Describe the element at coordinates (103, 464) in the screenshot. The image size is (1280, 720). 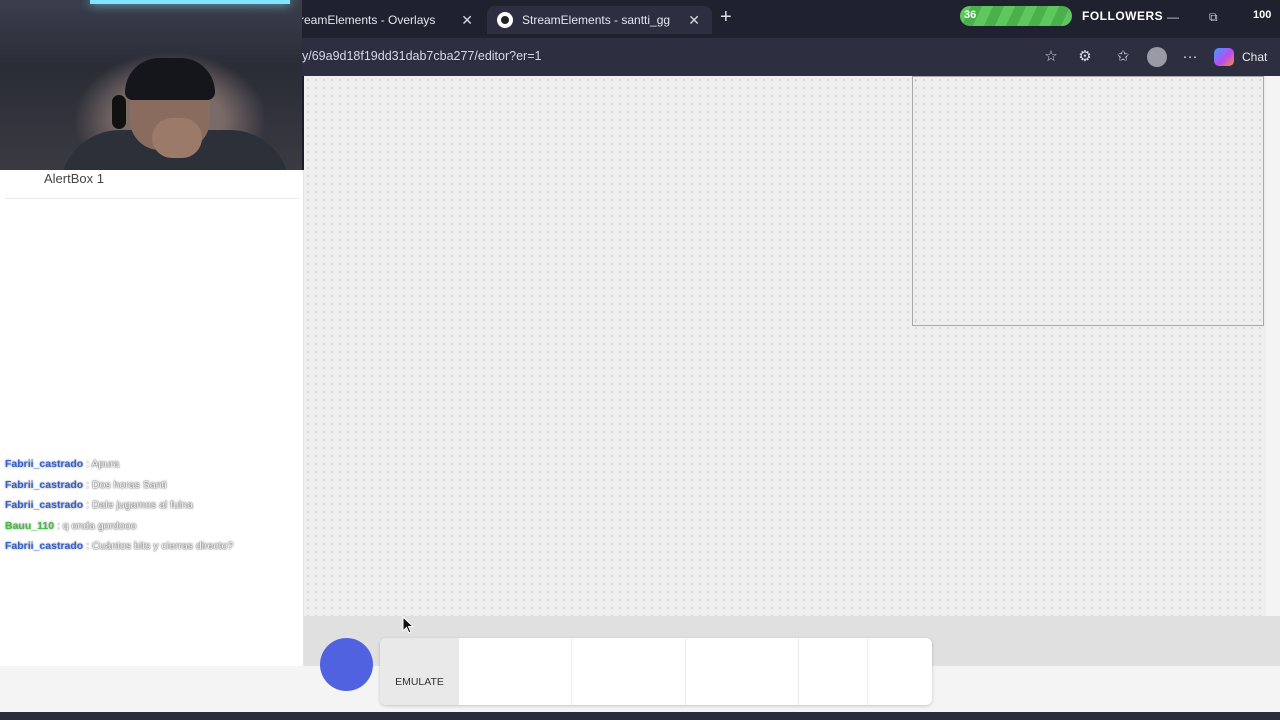
I see `chat-text: : Apura` at that location.